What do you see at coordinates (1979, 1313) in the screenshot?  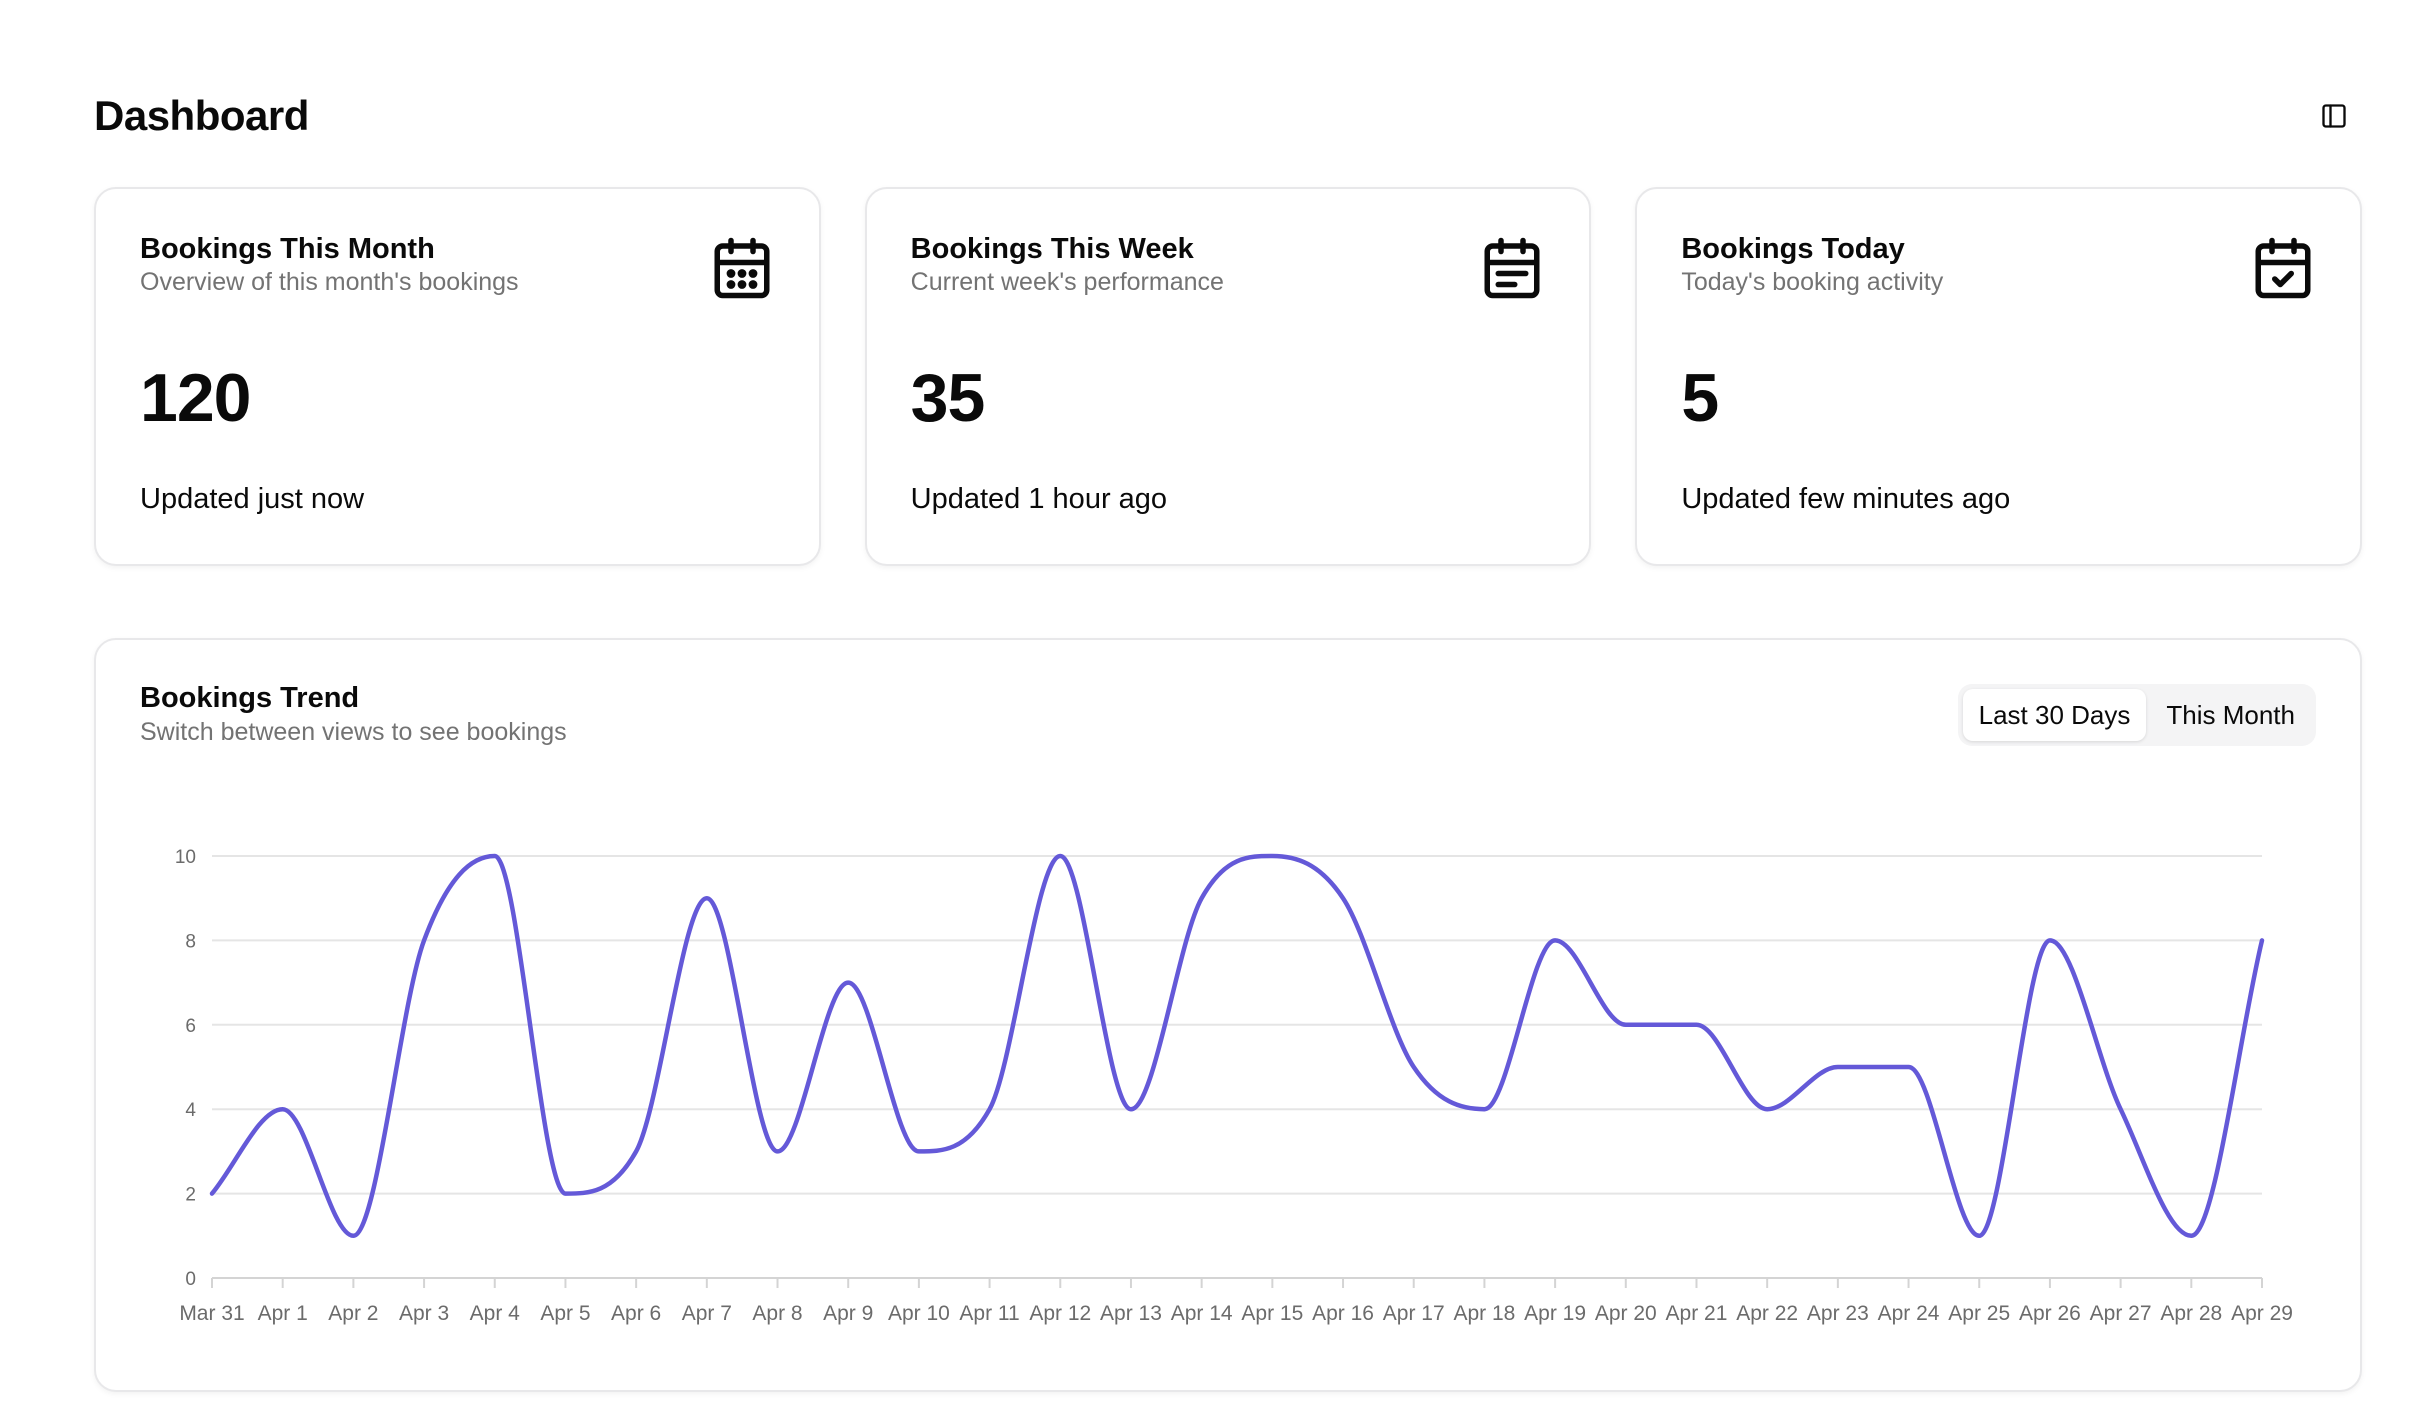 I see `x-tick-label: Apr 25` at bounding box center [1979, 1313].